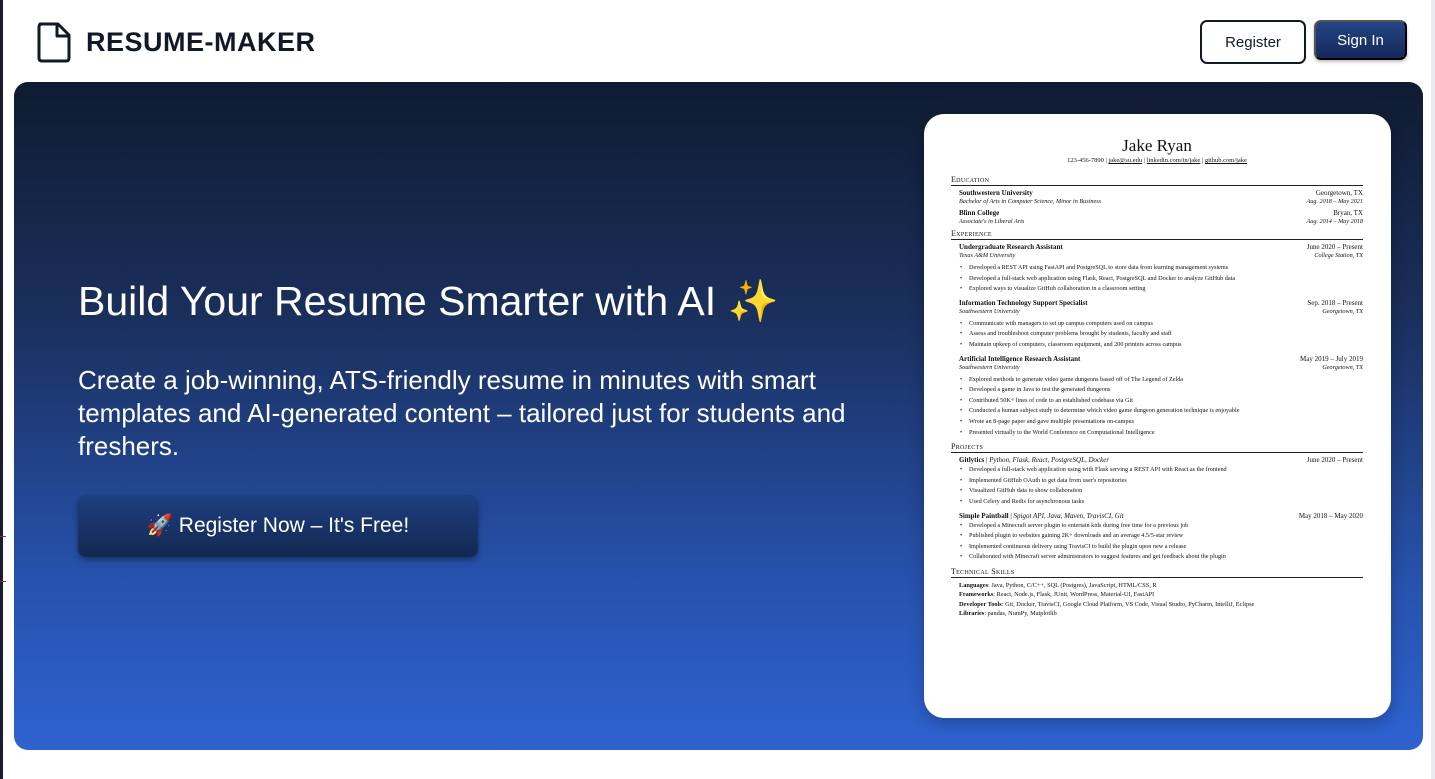 The image size is (1435, 779). Describe the element at coordinates (1335, 302) in the screenshot. I see `resume-dates: Sep. 2018 – Present` at that location.